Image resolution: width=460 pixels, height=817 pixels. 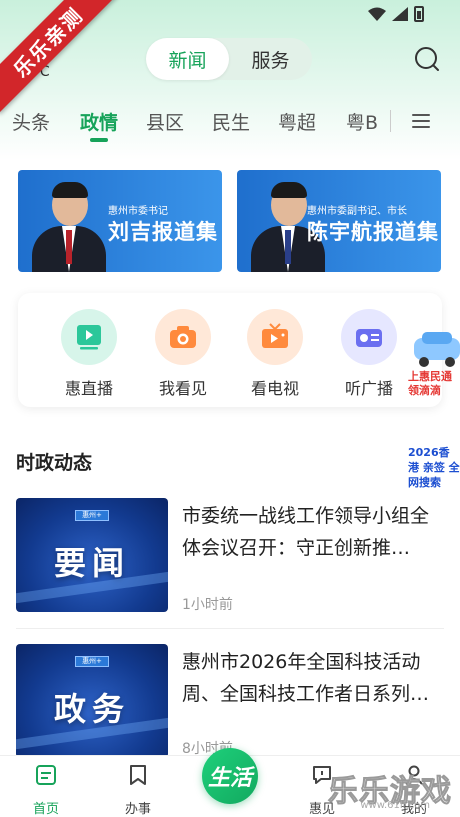 What do you see at coordinates (275, 335) in the screenshot?
I see `tv-icon` at bounding box center [275, 335].